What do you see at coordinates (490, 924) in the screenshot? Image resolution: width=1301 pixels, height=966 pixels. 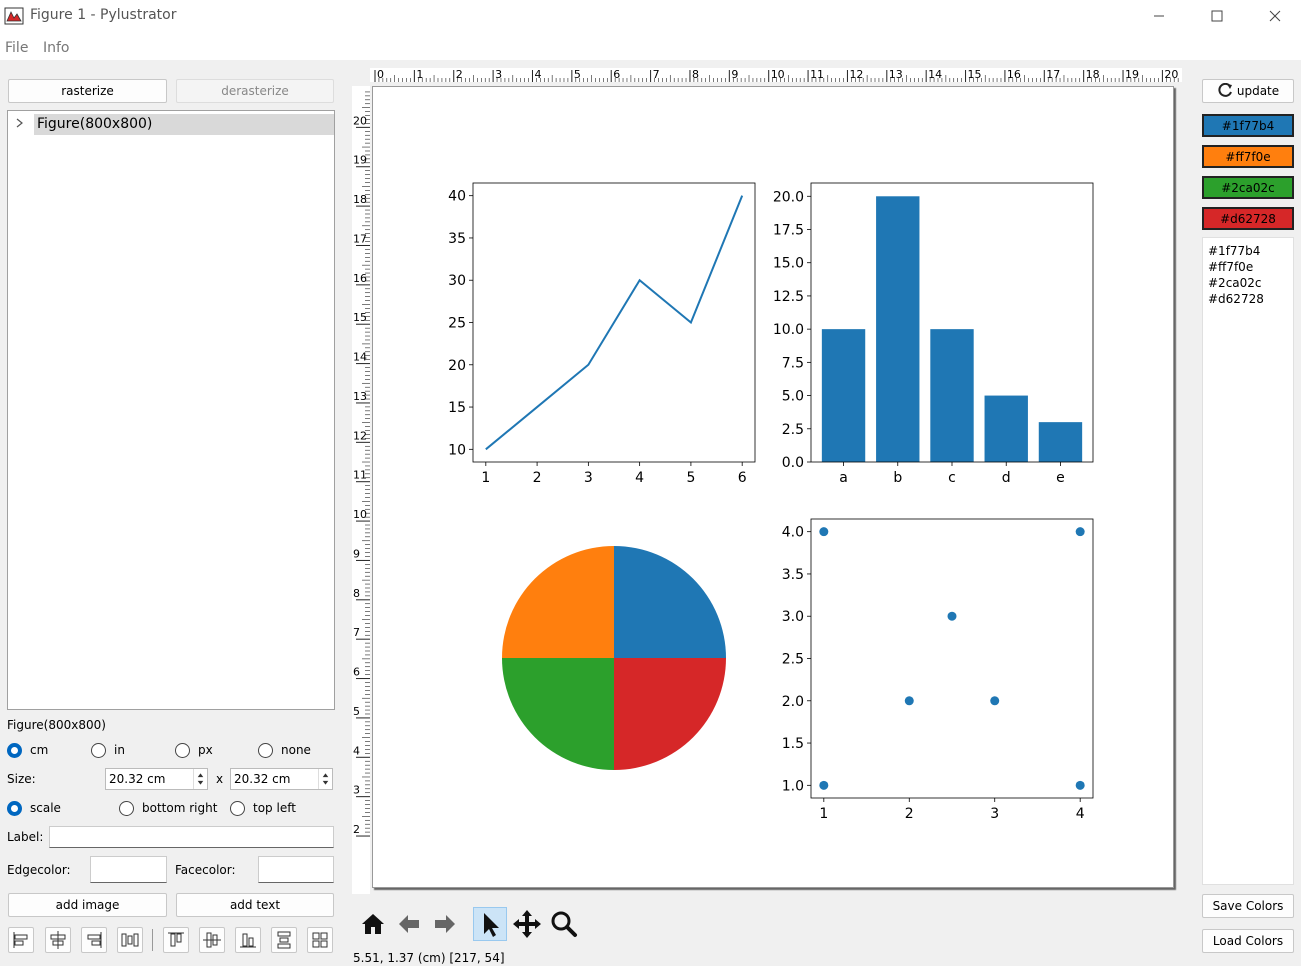 I see `select-tool-button` at bounding box center [490, 924].